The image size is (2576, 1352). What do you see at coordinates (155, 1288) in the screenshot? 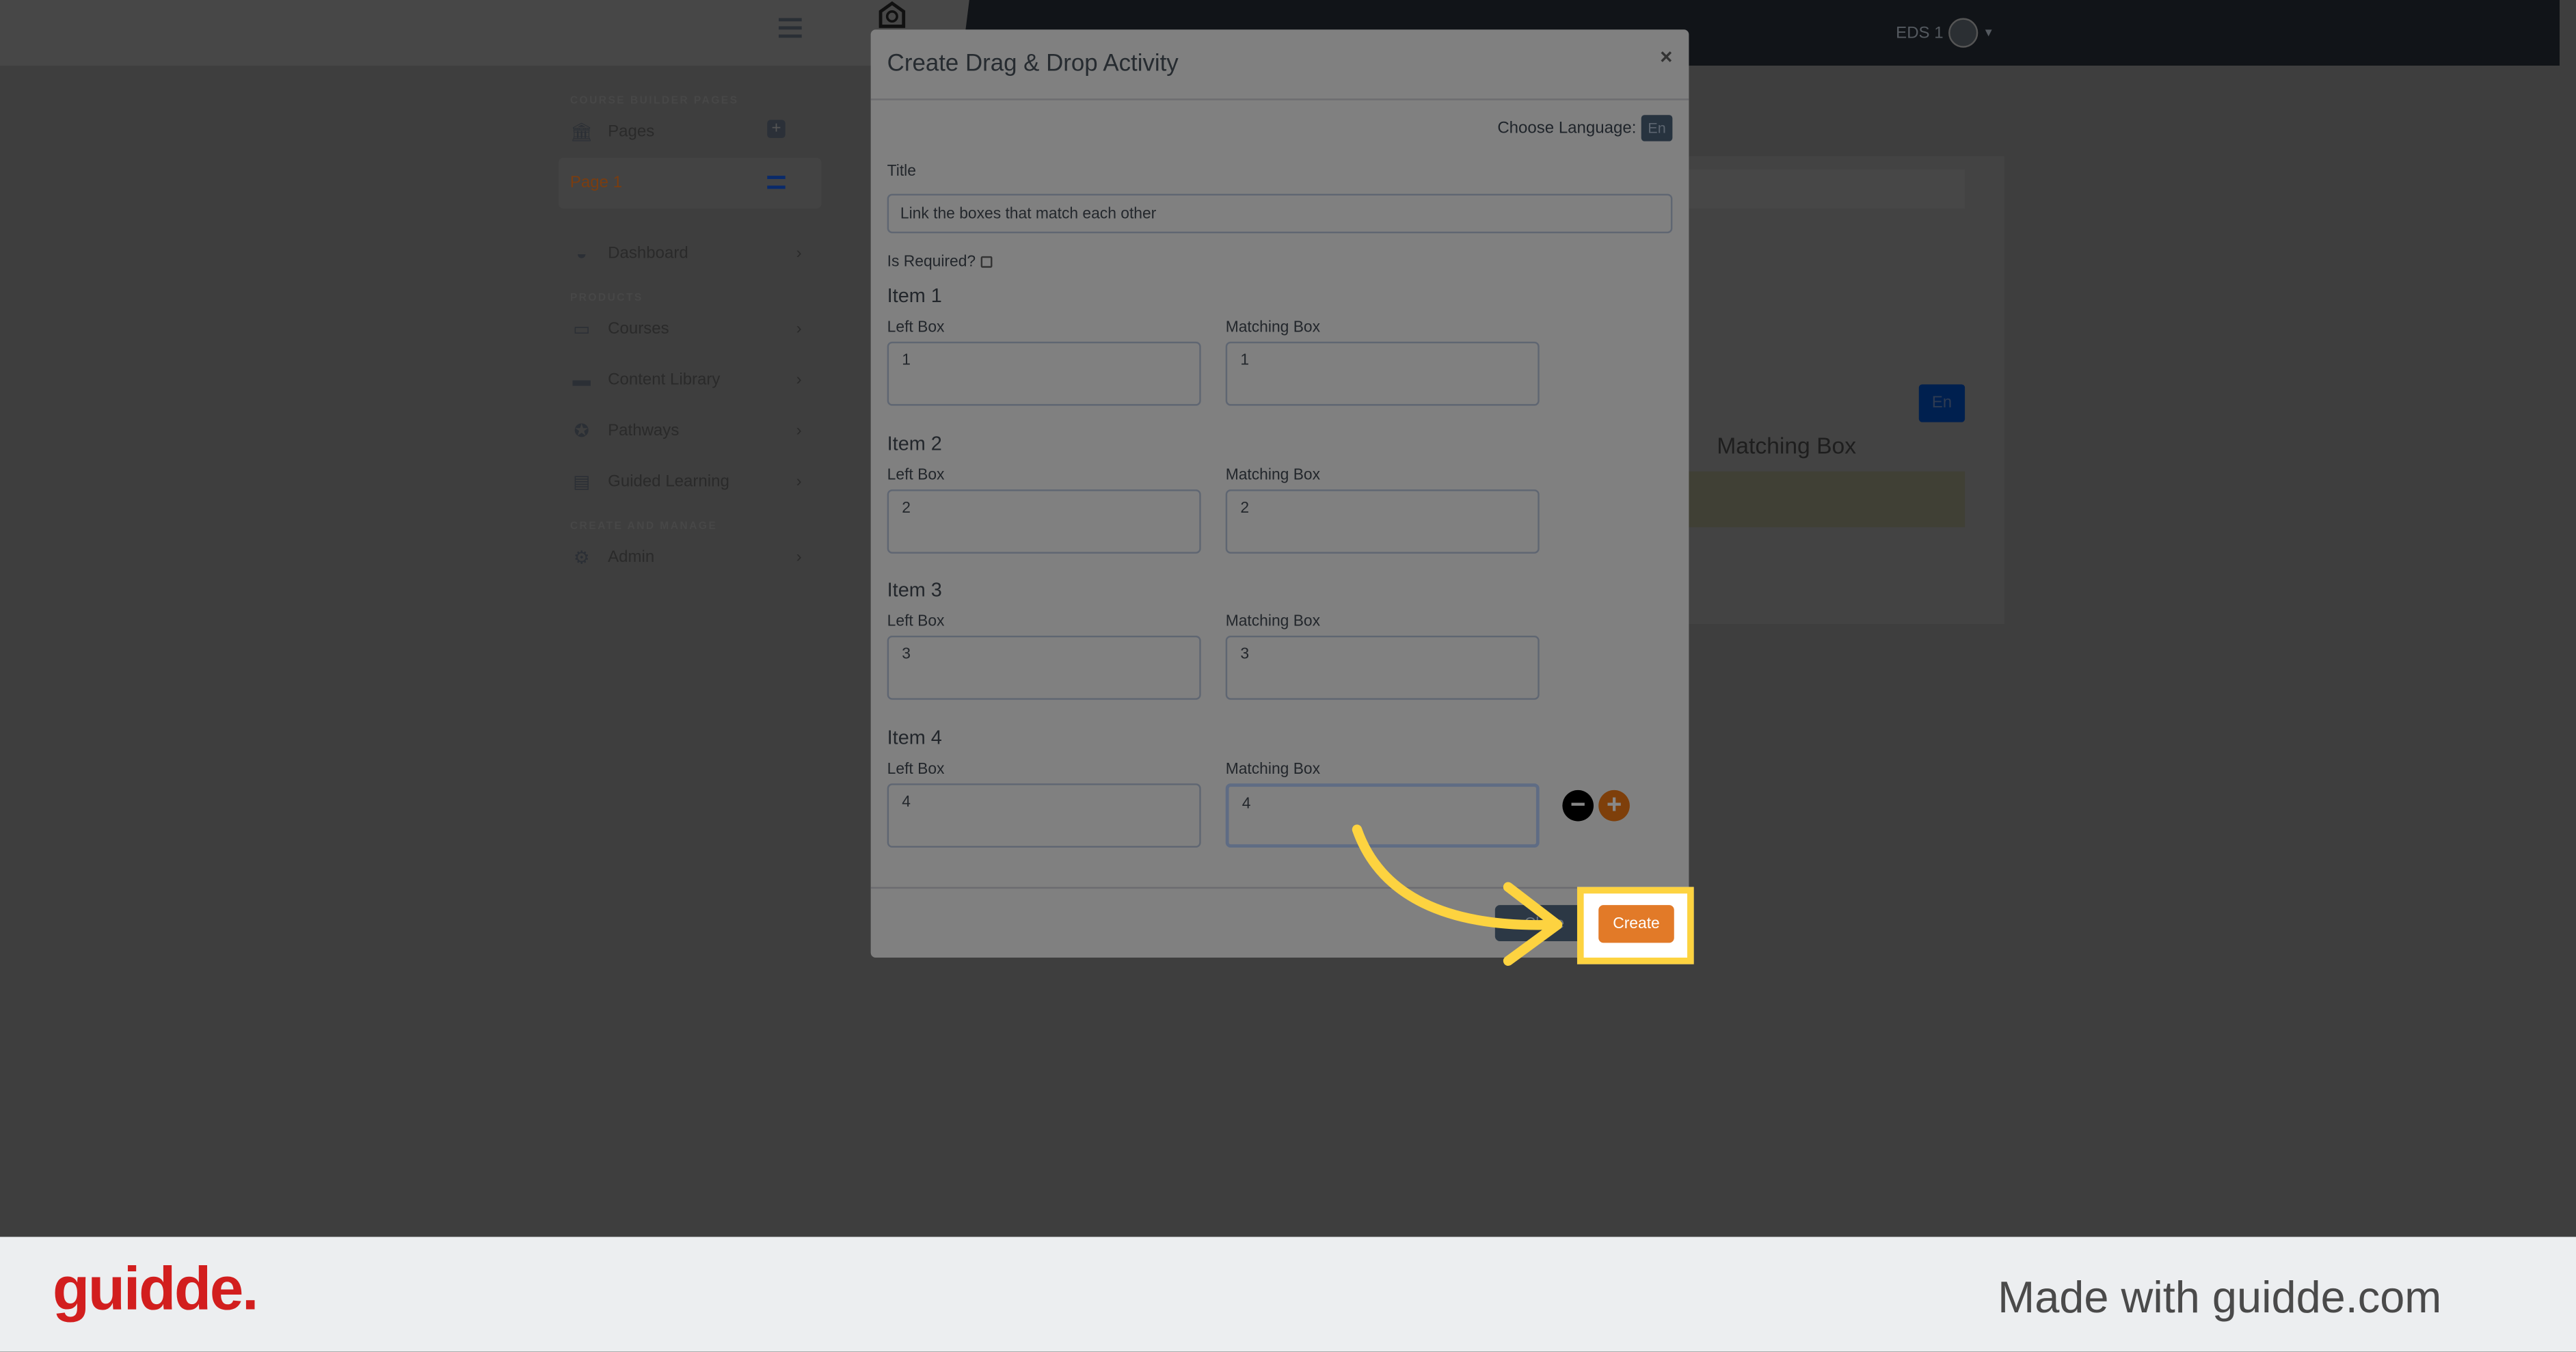
I see `guidde-logo: guidde.` at bounding box center [155, 1288].